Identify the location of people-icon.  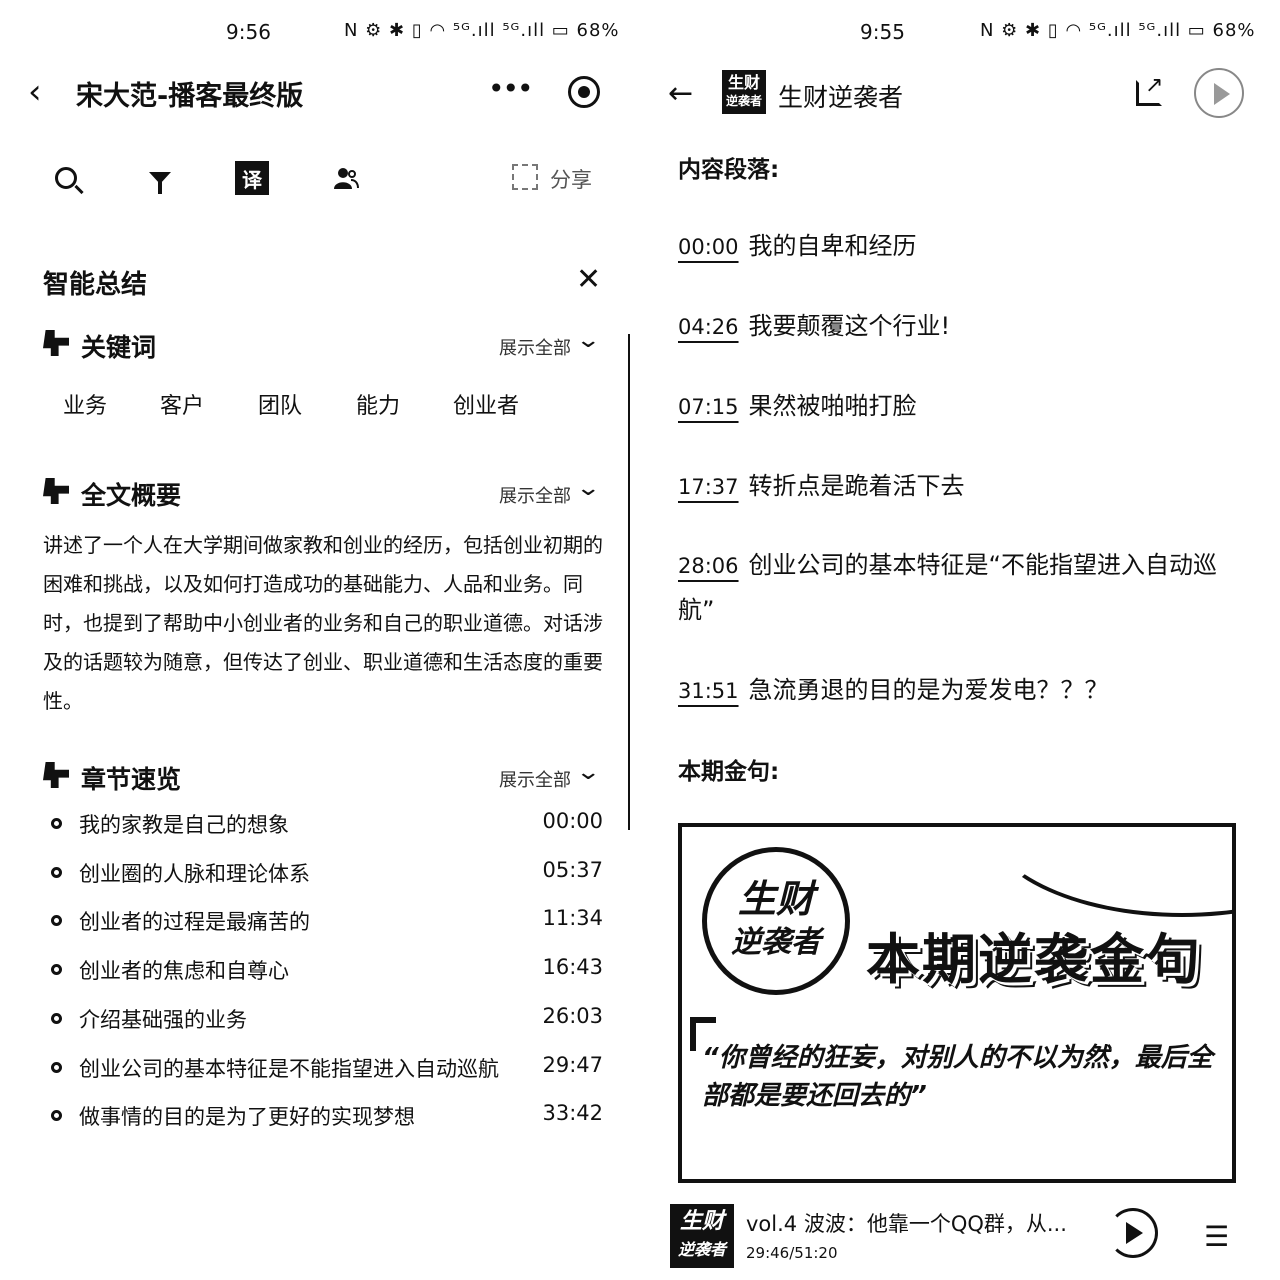
(346, 178).